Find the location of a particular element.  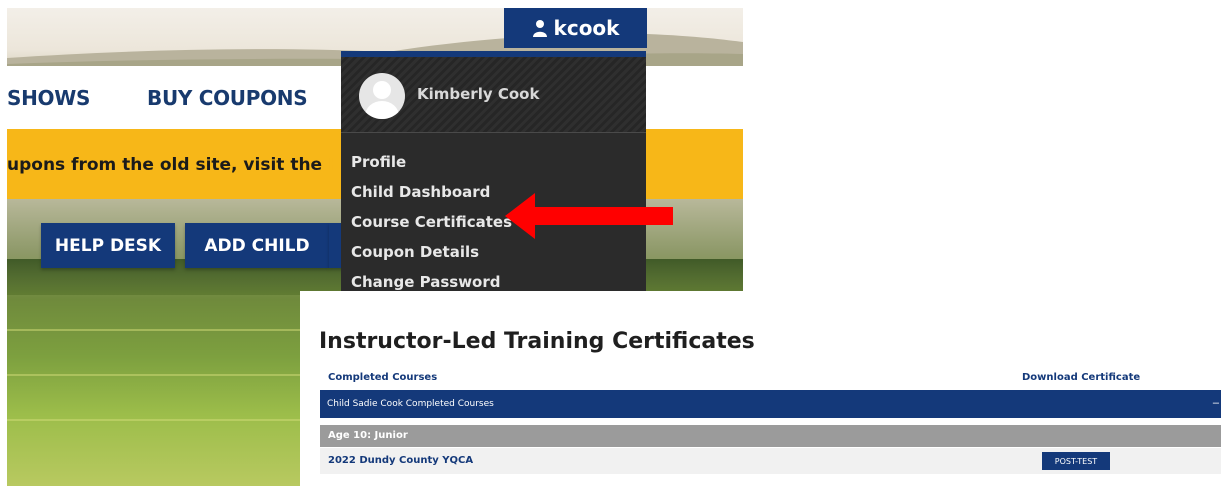

dropdown-header: Kimberly Cook is located at coordinates (493, 95).